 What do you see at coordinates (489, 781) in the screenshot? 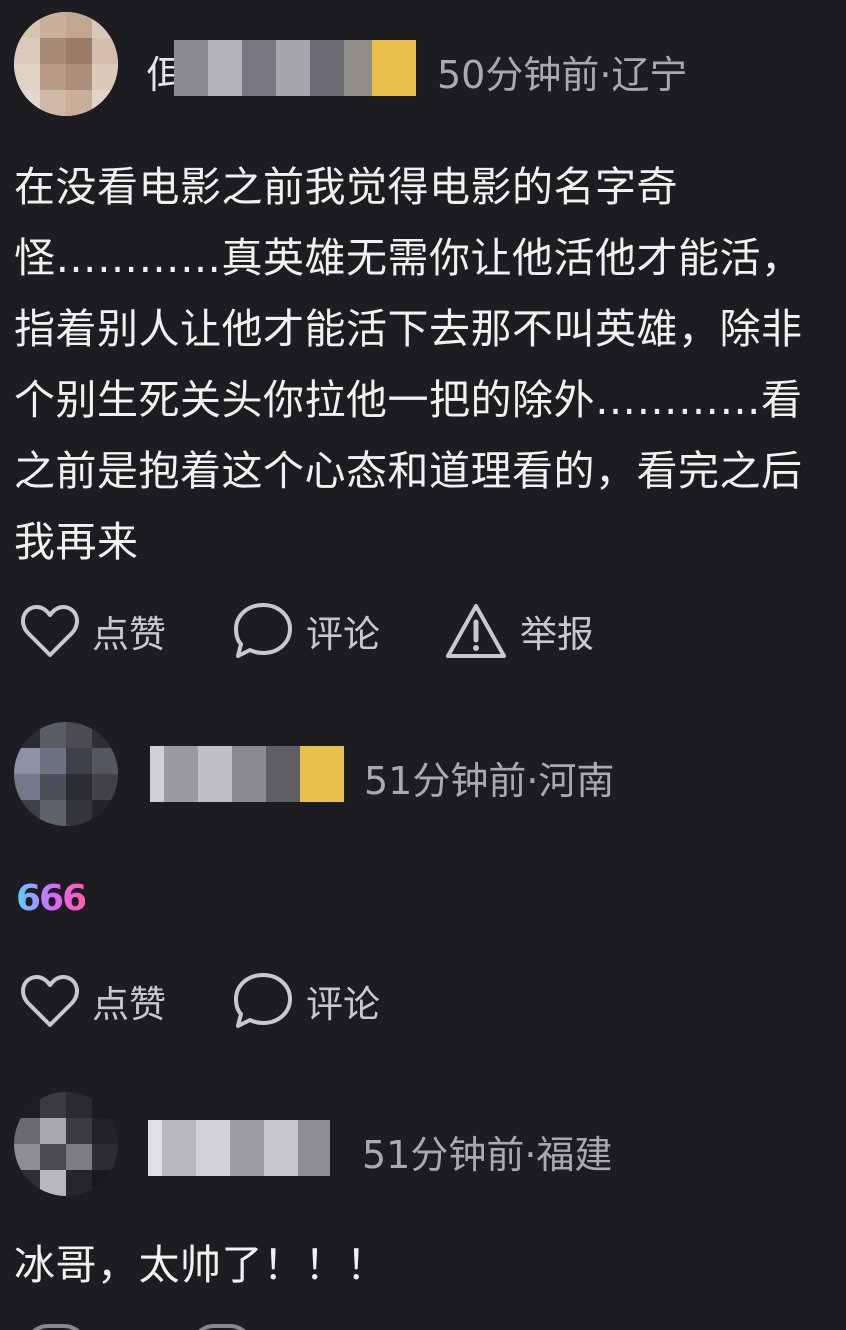
I see `comment-meta: 51分钟前·河南` at bounding box center [489, 781].